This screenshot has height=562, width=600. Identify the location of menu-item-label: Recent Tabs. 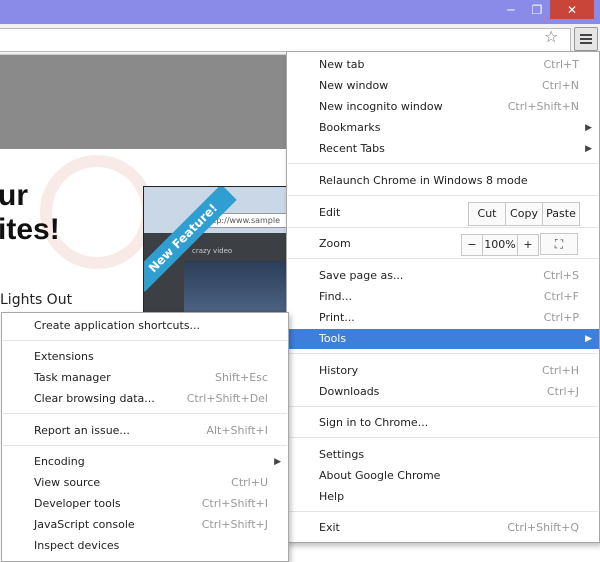
(352, 148).